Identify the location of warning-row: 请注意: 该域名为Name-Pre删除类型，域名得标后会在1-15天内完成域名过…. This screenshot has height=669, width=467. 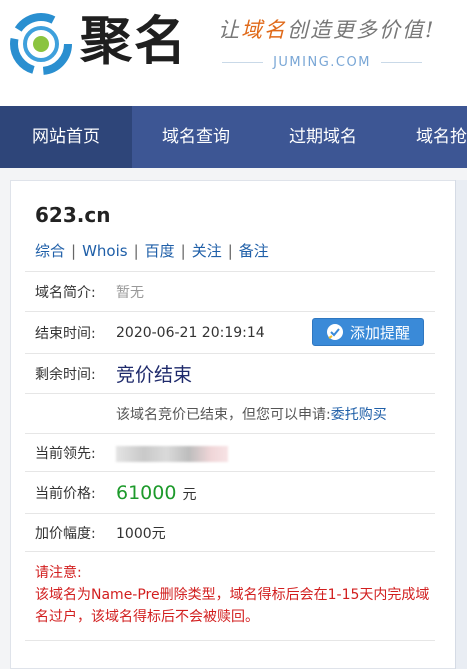
(230, 596).